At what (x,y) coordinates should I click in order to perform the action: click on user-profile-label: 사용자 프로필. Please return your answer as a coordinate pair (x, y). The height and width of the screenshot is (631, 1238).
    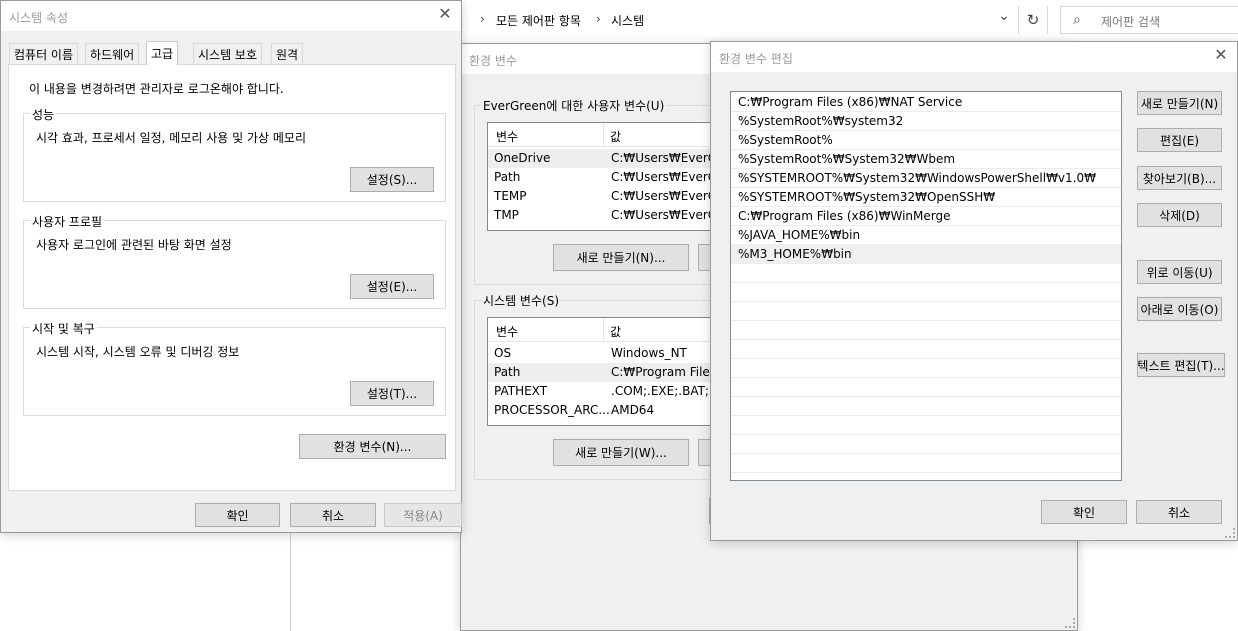
    Looking at the image, I should click on (67, 221).